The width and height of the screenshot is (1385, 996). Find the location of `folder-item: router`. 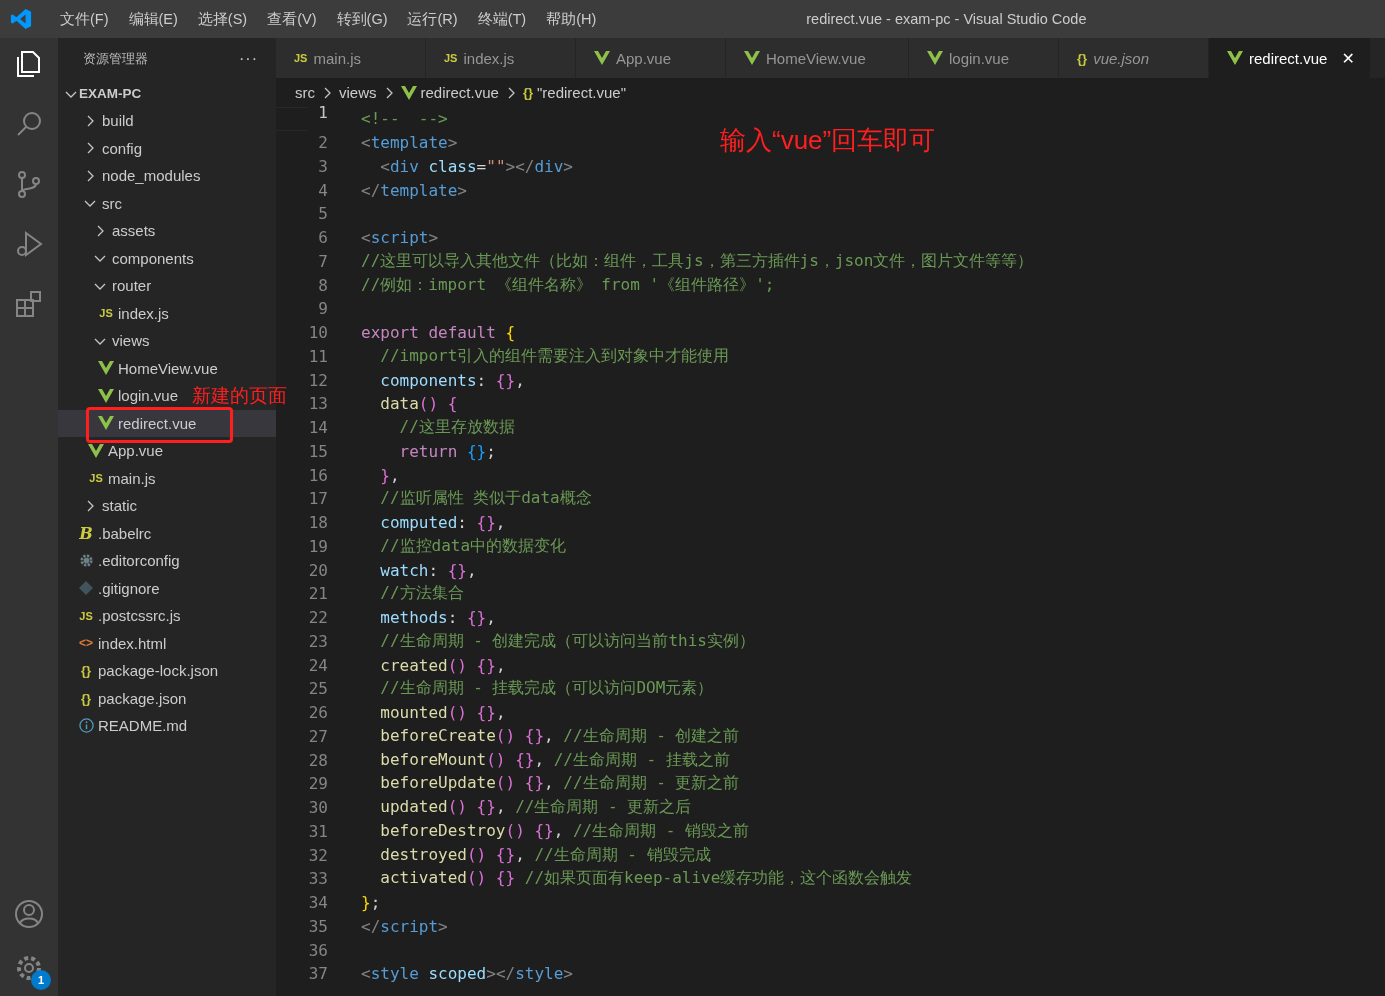

folder-item: router is located at coordinates (105, 286).